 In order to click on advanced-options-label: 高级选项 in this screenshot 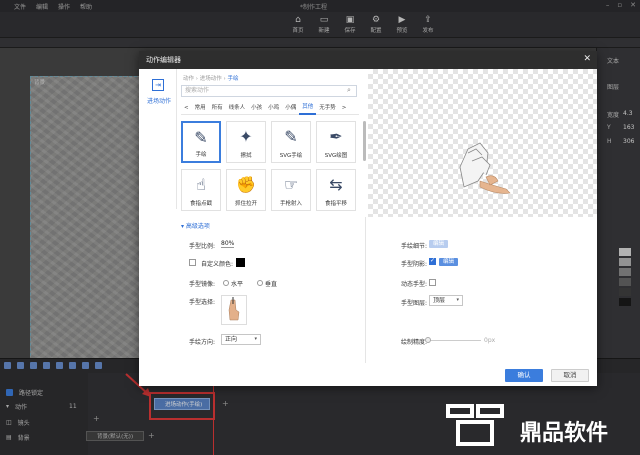, I will do `click(197, 226)`.